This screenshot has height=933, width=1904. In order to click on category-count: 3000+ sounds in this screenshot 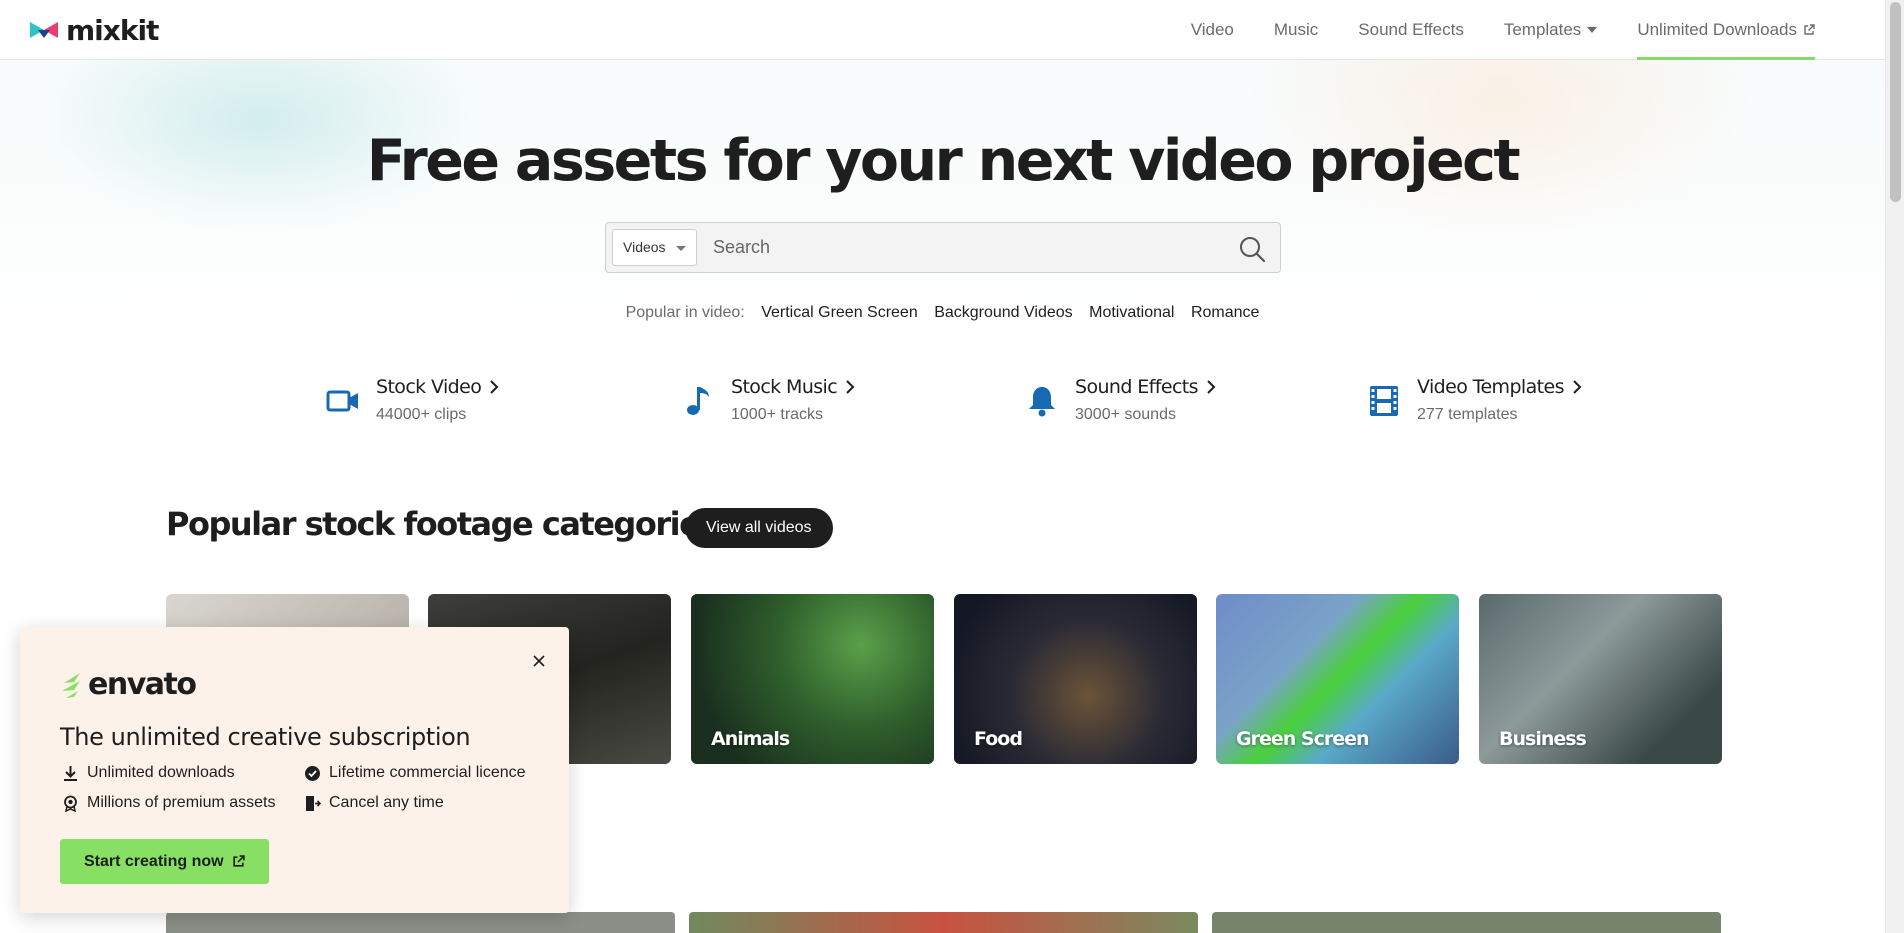, I will do `click(1125, 414)`.